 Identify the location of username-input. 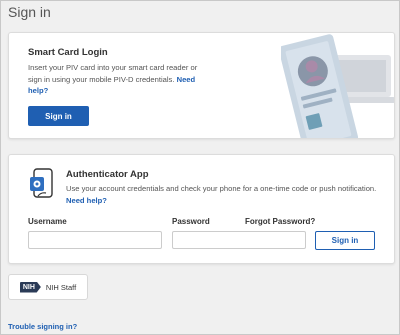
(95, 240).